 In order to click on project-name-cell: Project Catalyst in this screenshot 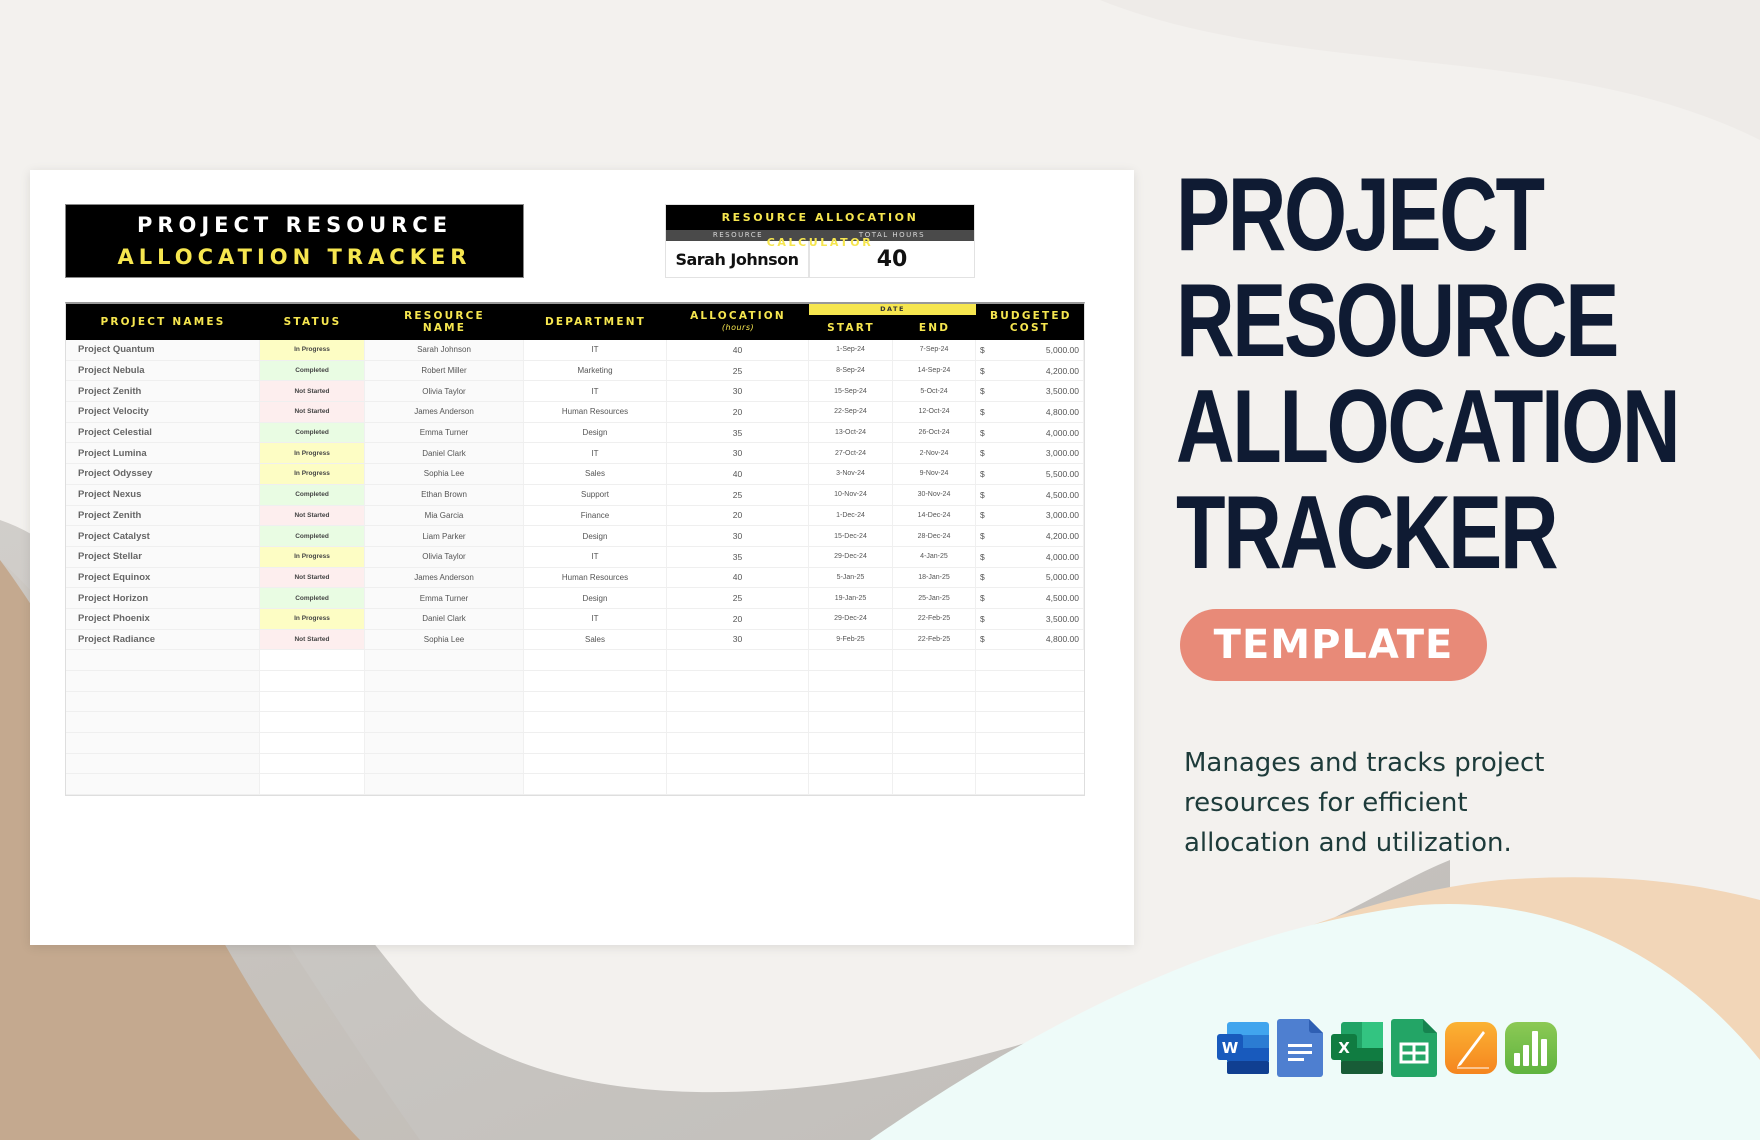, I will do `click(163, 536)`.